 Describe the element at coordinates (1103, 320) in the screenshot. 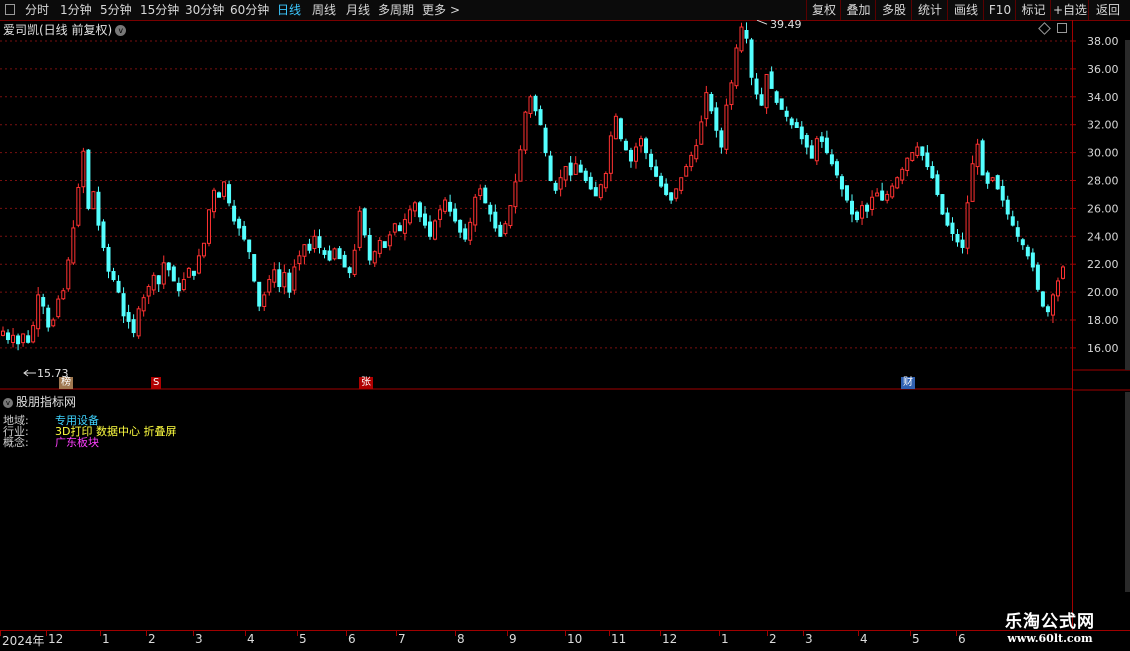

I see `price-tick-label-1: 18.00` at that location.